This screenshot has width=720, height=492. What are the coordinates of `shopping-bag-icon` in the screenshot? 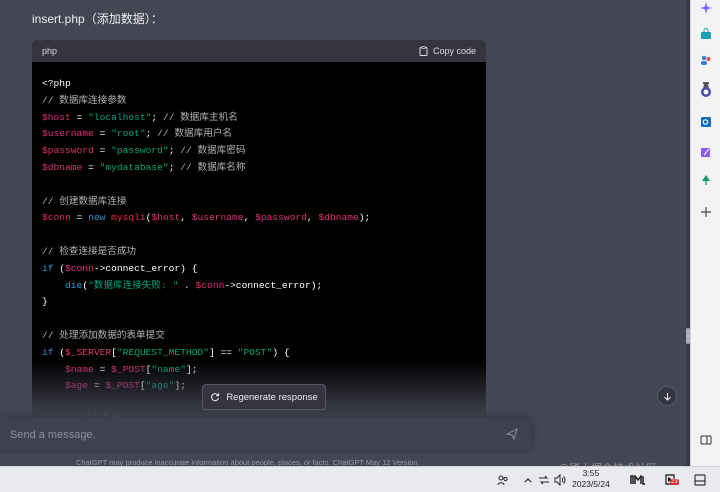 It's located at (706, 34).